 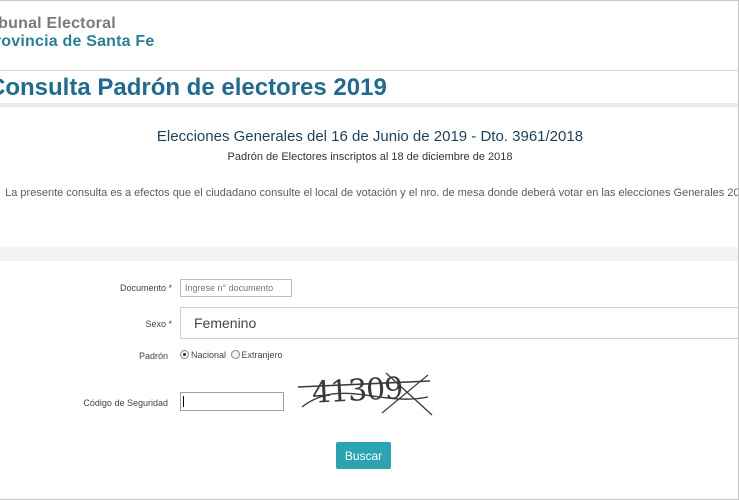 What do you see at coordinates (184, 355) in the screenshot?
I see `padron-nacional-radio` at bounding box center [184, 355].